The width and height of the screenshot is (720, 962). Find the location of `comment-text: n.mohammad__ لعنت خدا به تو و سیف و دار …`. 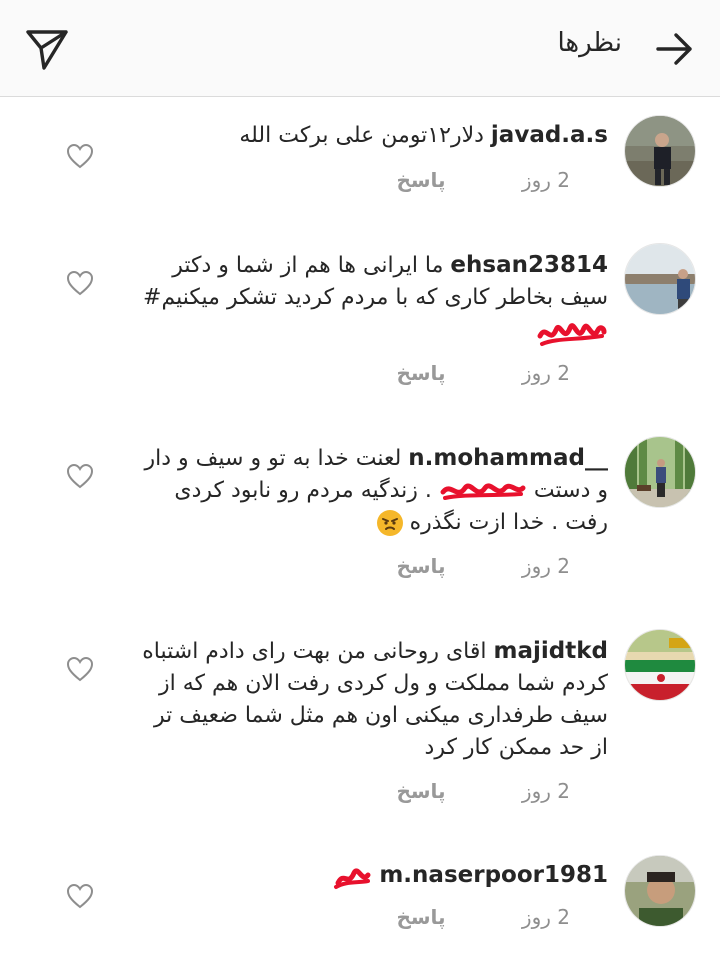

comment-text: n.mohammad__ لعنت خدا به تو و سیف و دار … is located at coordinates (373, 490).